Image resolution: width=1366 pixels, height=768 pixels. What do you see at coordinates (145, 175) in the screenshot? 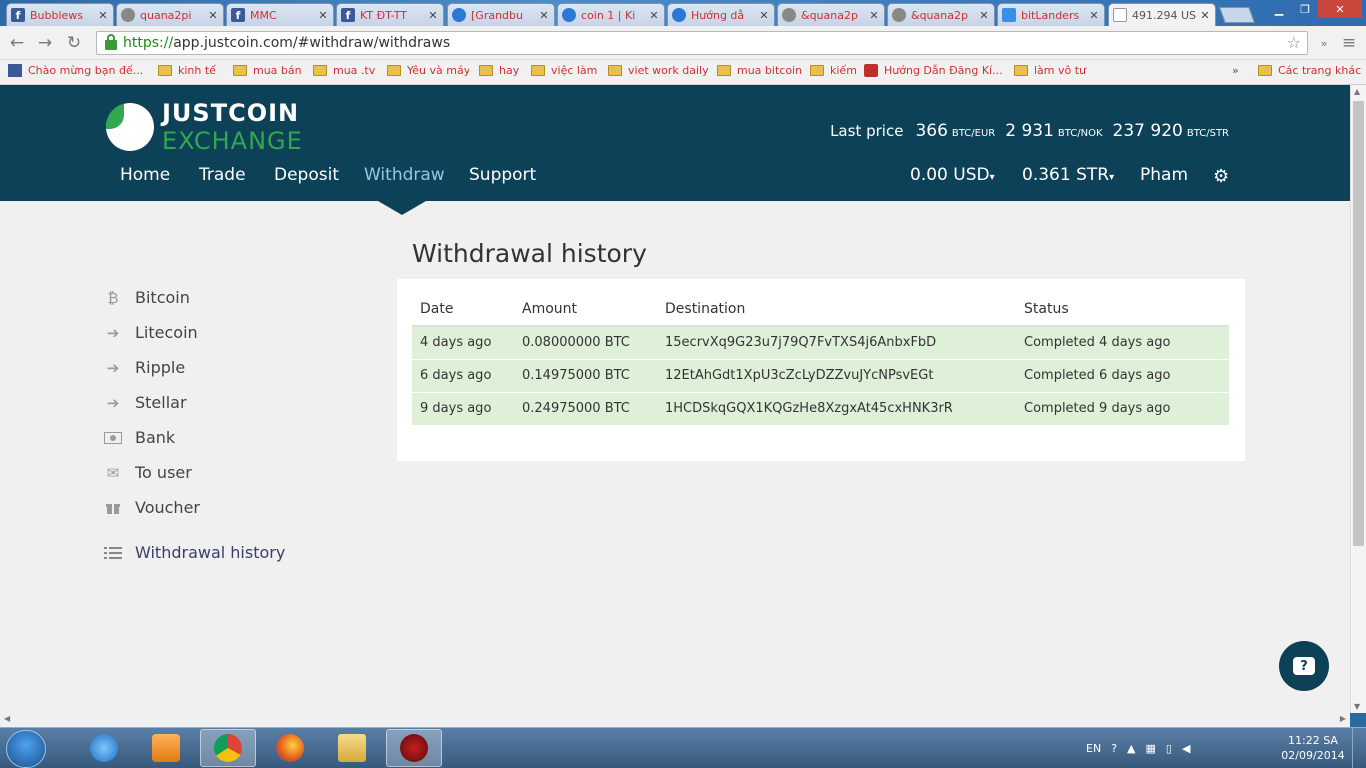
I see `nav-home: Home` at bounding box center [145, 175].